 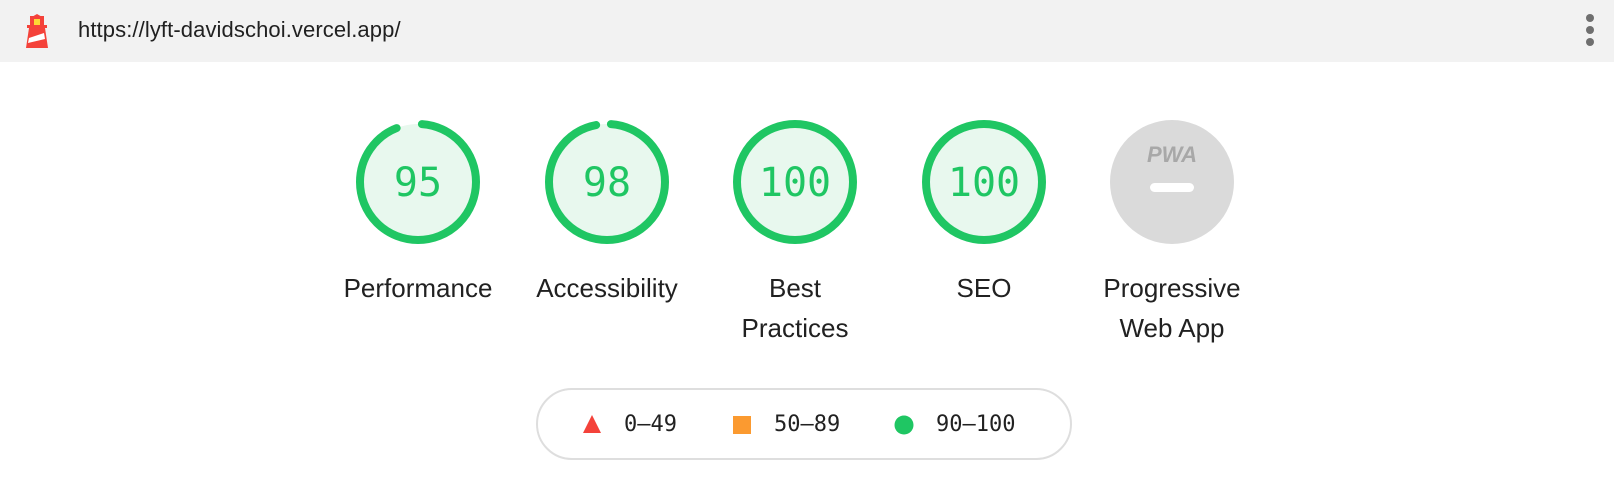 I want to click on gauge-pwa: PWA Progressive Web App, so click(x=1172, y=233).